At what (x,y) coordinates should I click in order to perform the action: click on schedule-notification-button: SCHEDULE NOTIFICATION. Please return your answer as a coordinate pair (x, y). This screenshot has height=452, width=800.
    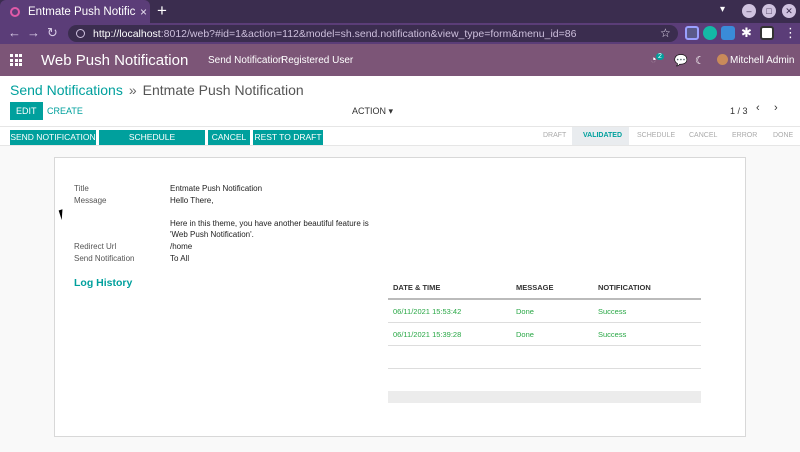
    Looking at the image, I should click on (152, 143).